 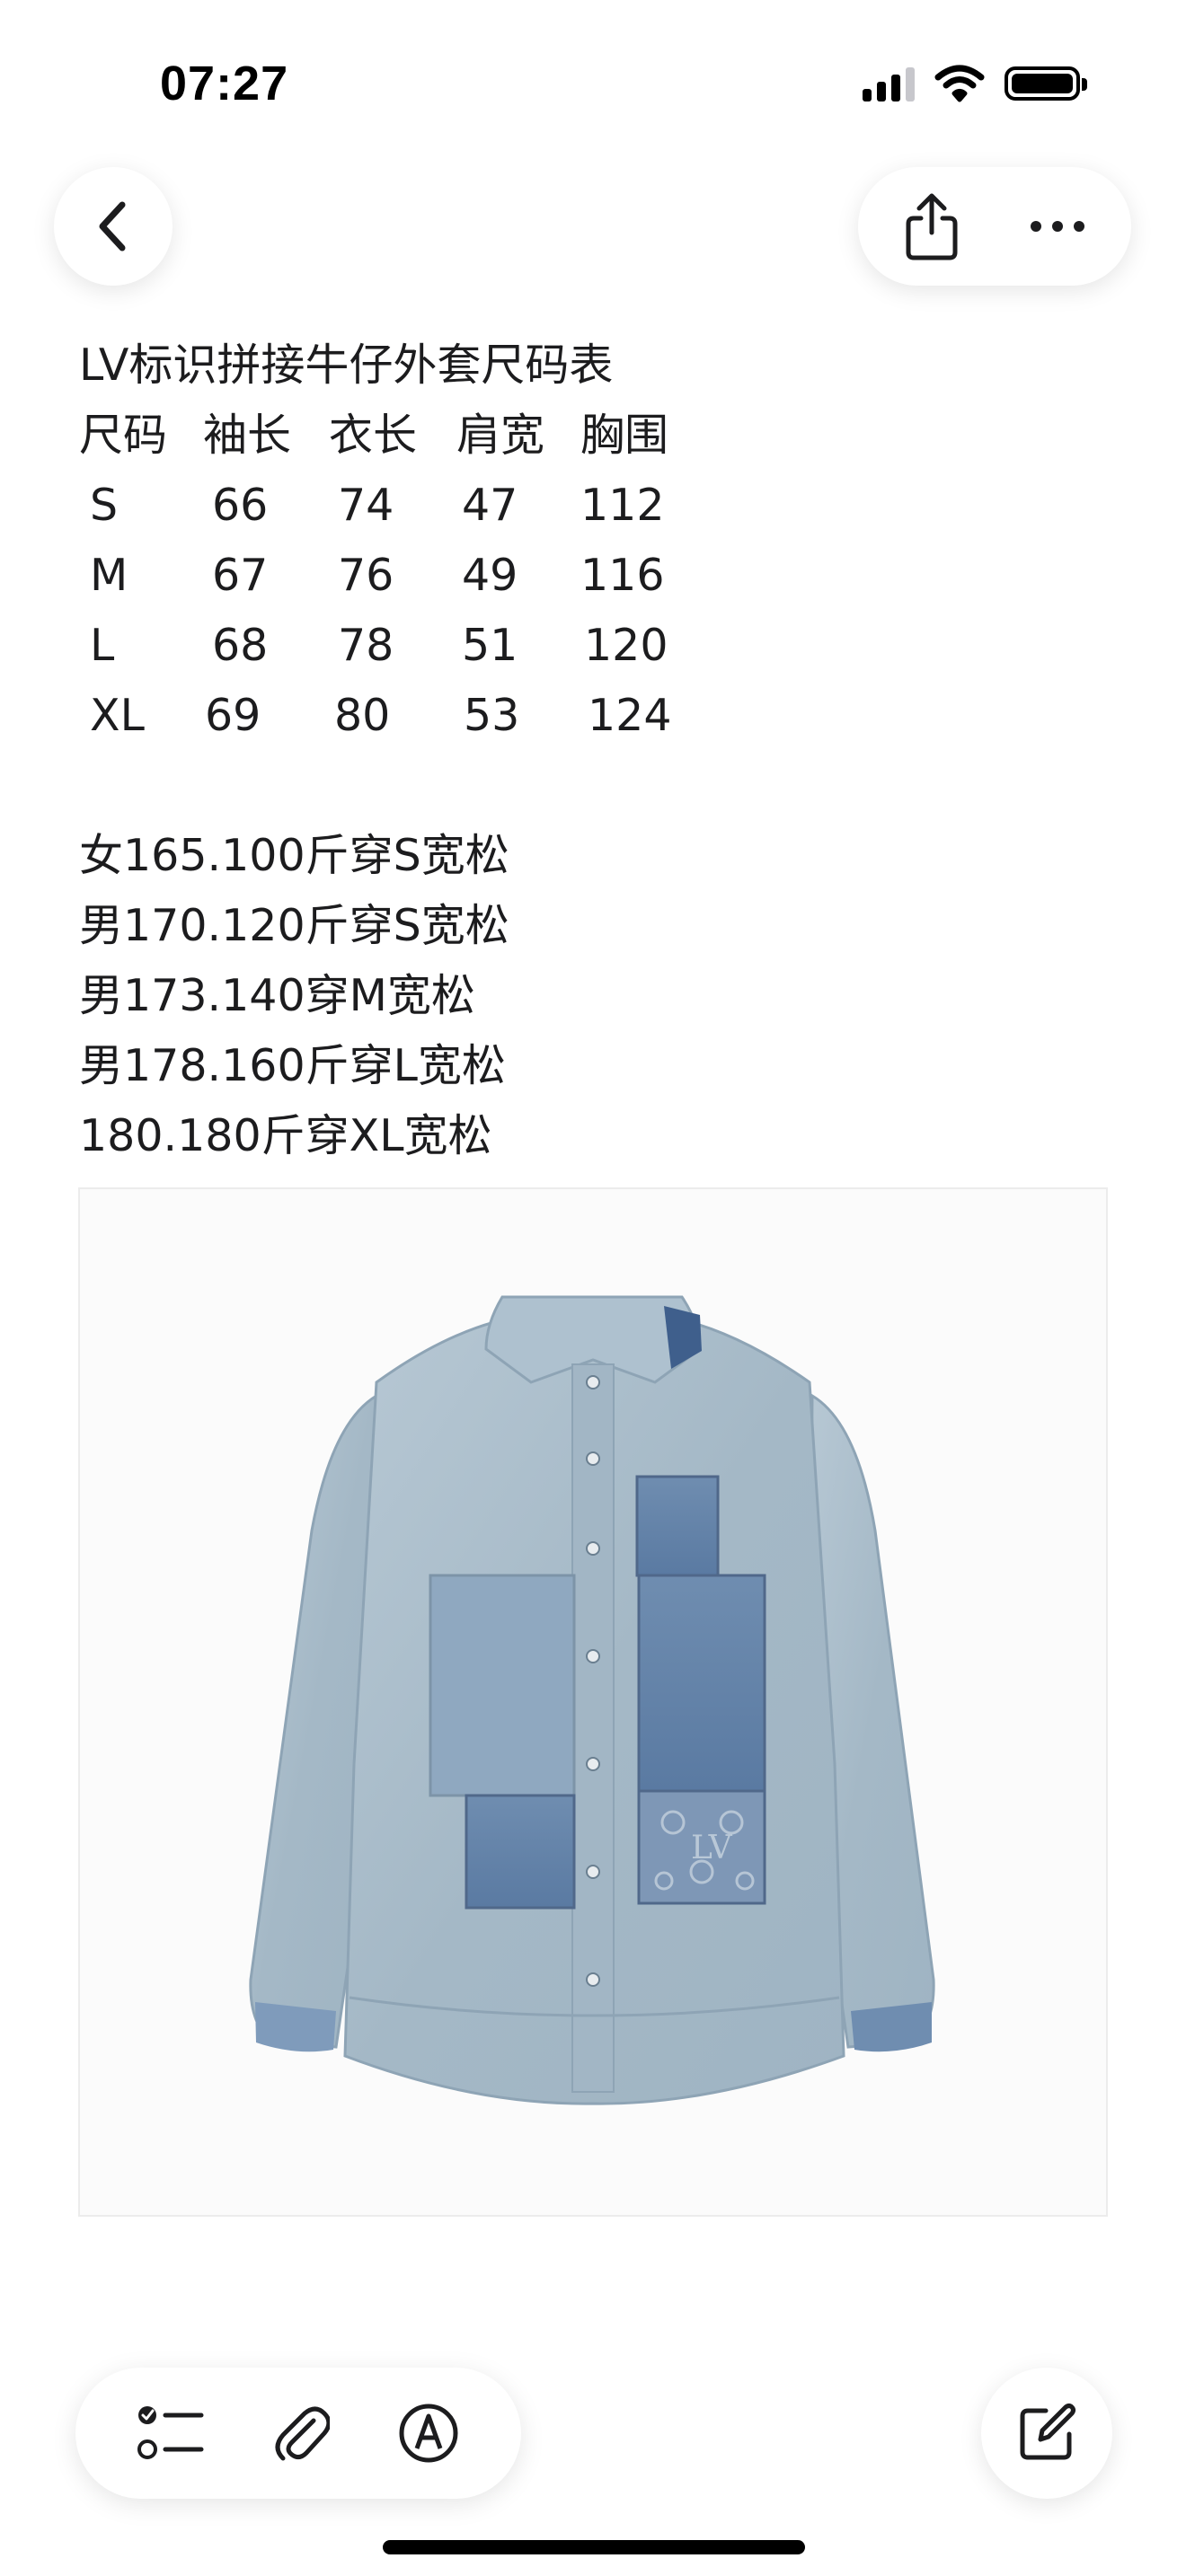 What do you see at coordinates (294, 925) in the screenshot?
I see `fit-note-line: 男170.120斤穿S宽松` at bounding box center [294, 925].